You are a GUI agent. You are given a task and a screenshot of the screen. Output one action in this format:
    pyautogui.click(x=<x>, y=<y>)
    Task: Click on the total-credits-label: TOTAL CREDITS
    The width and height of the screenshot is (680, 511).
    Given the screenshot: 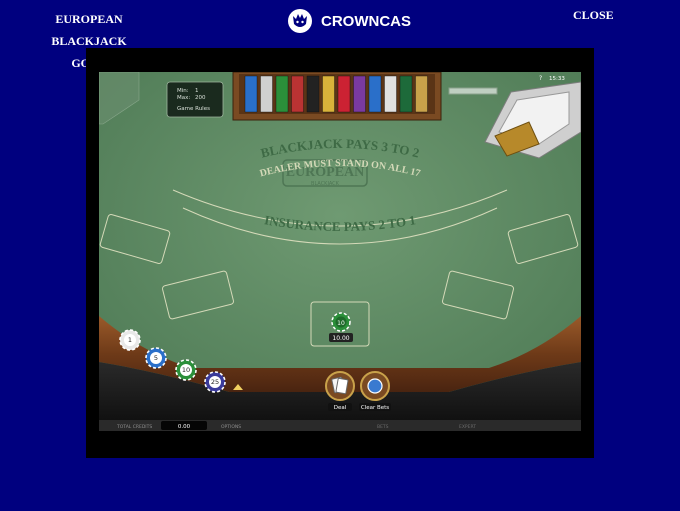 What is the action you would take?
    pyautogui.click(x=134, y=427)
    